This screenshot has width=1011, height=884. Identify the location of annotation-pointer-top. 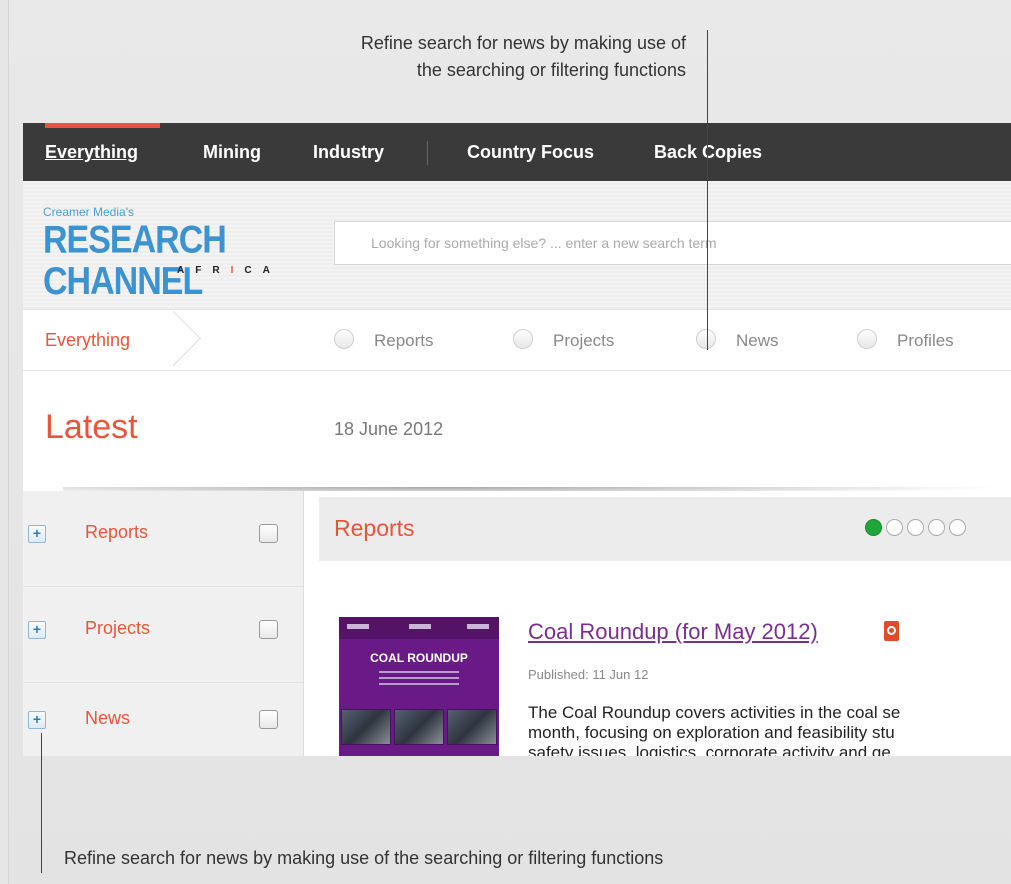
(707, 190).